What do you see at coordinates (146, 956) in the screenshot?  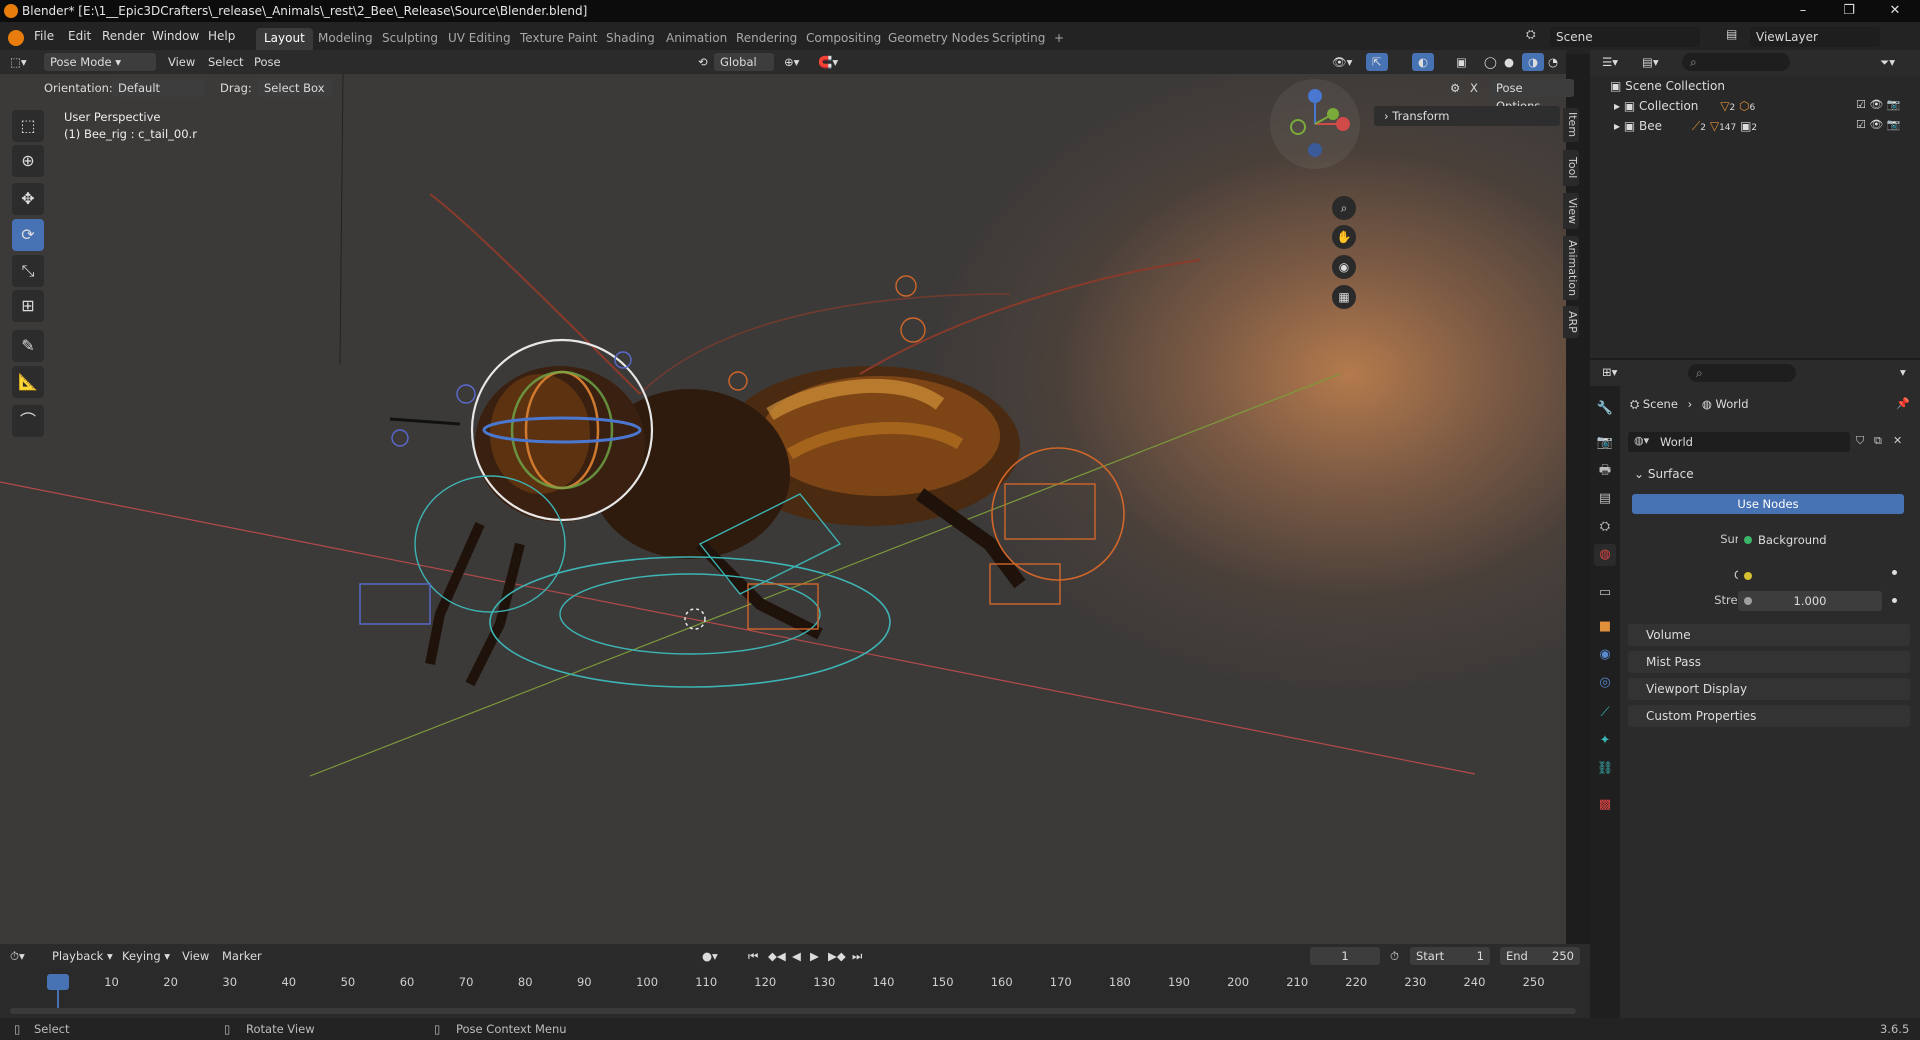 I see `keying-menu: Keying ▾` at bounding box center [146, 956].